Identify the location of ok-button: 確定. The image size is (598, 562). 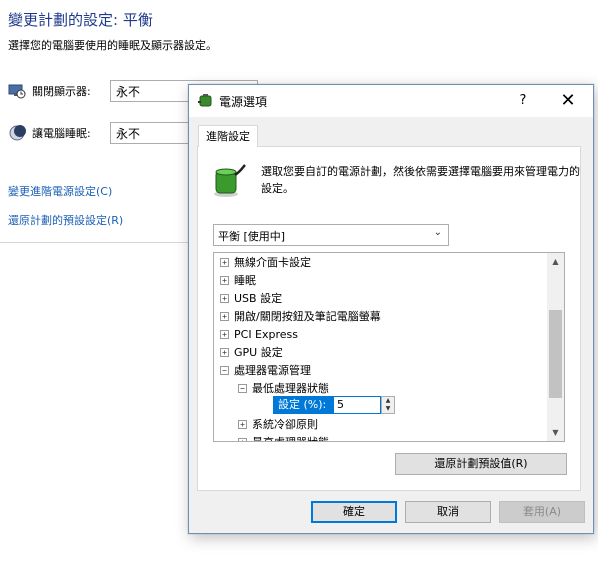
(354, 512).